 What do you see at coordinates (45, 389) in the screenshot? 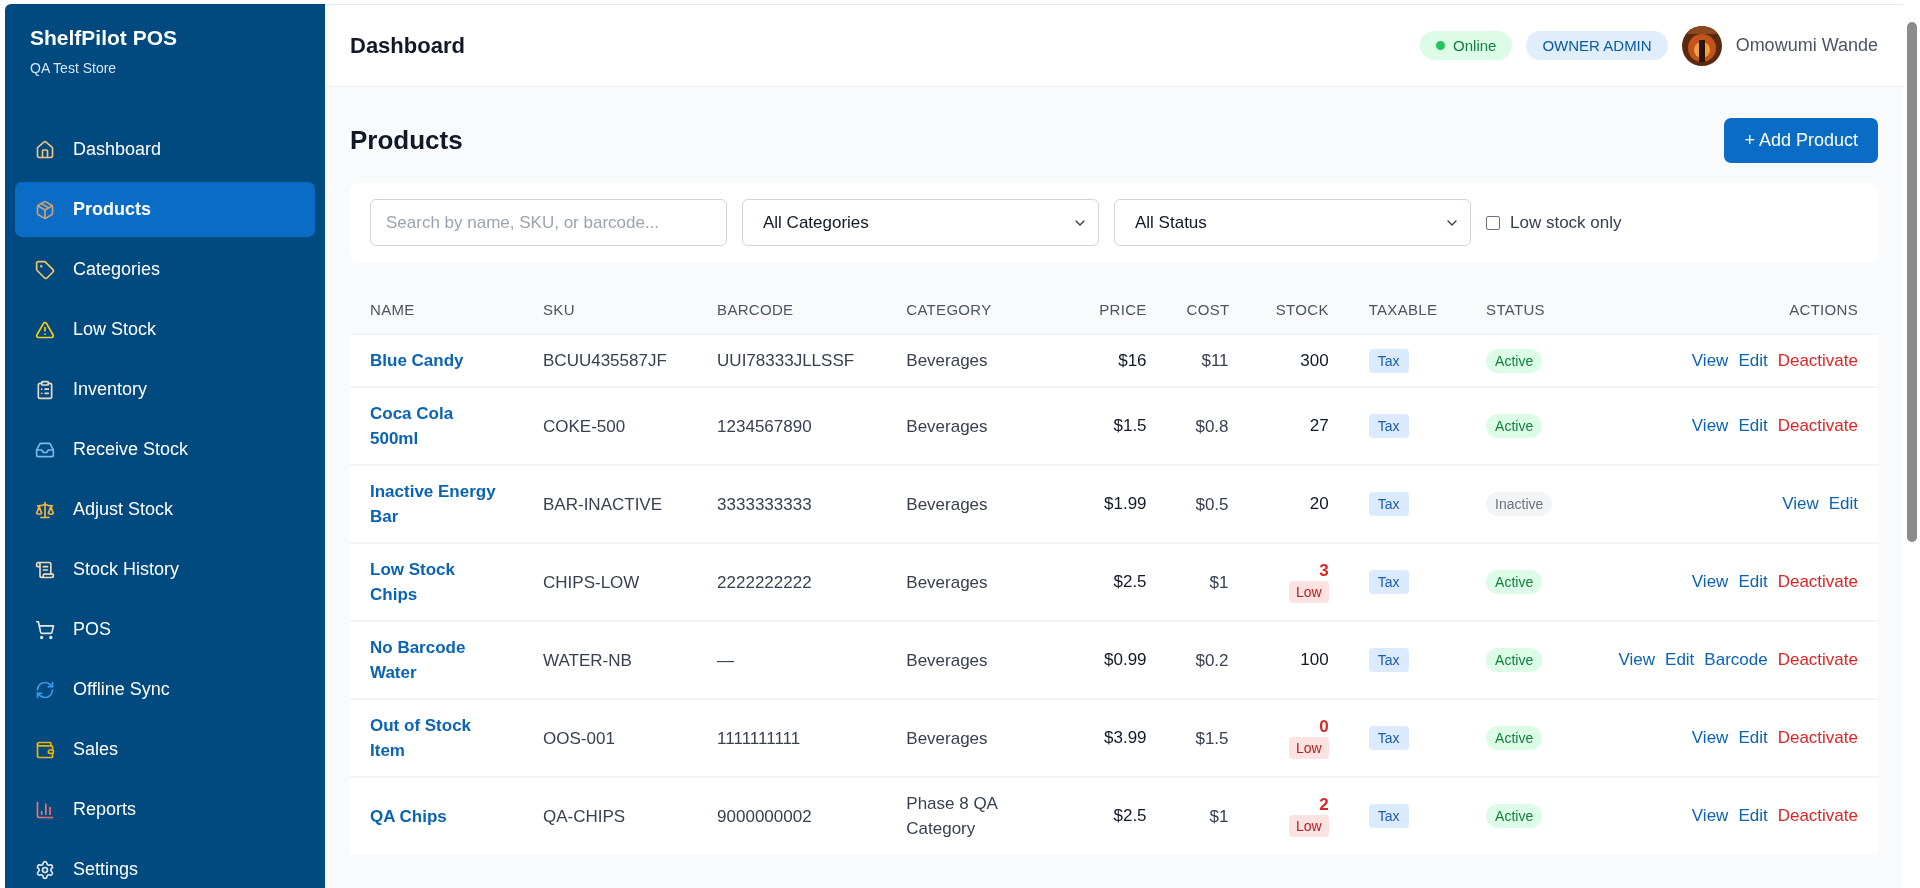
I see `clipboard-icon` at bounding box center [45, 389].